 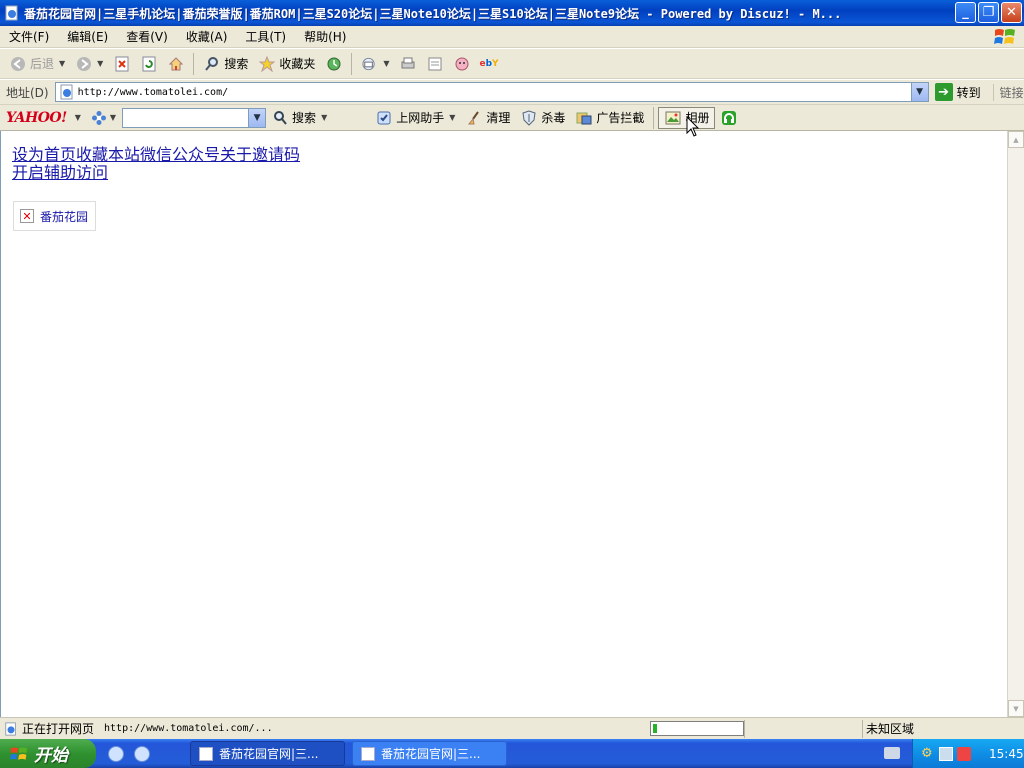 I want to click on go-label: 转到, so click(x=968, y=92).